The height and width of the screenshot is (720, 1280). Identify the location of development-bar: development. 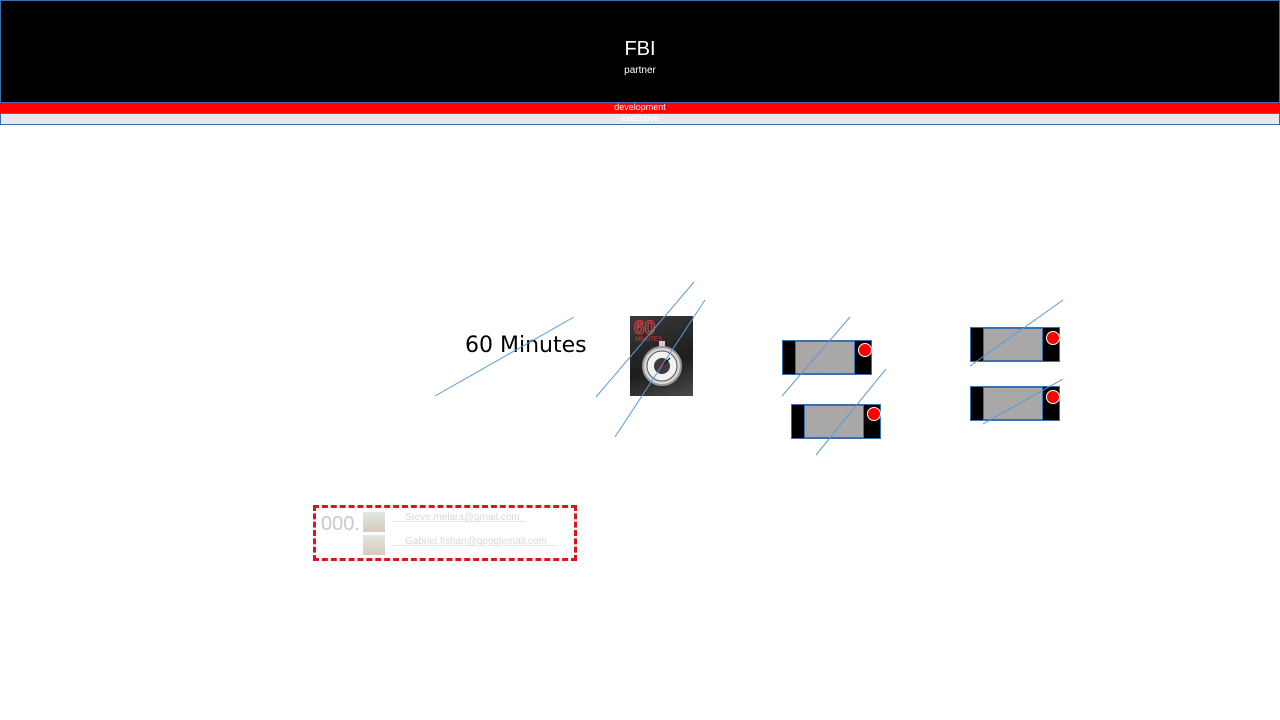
(640, 107).